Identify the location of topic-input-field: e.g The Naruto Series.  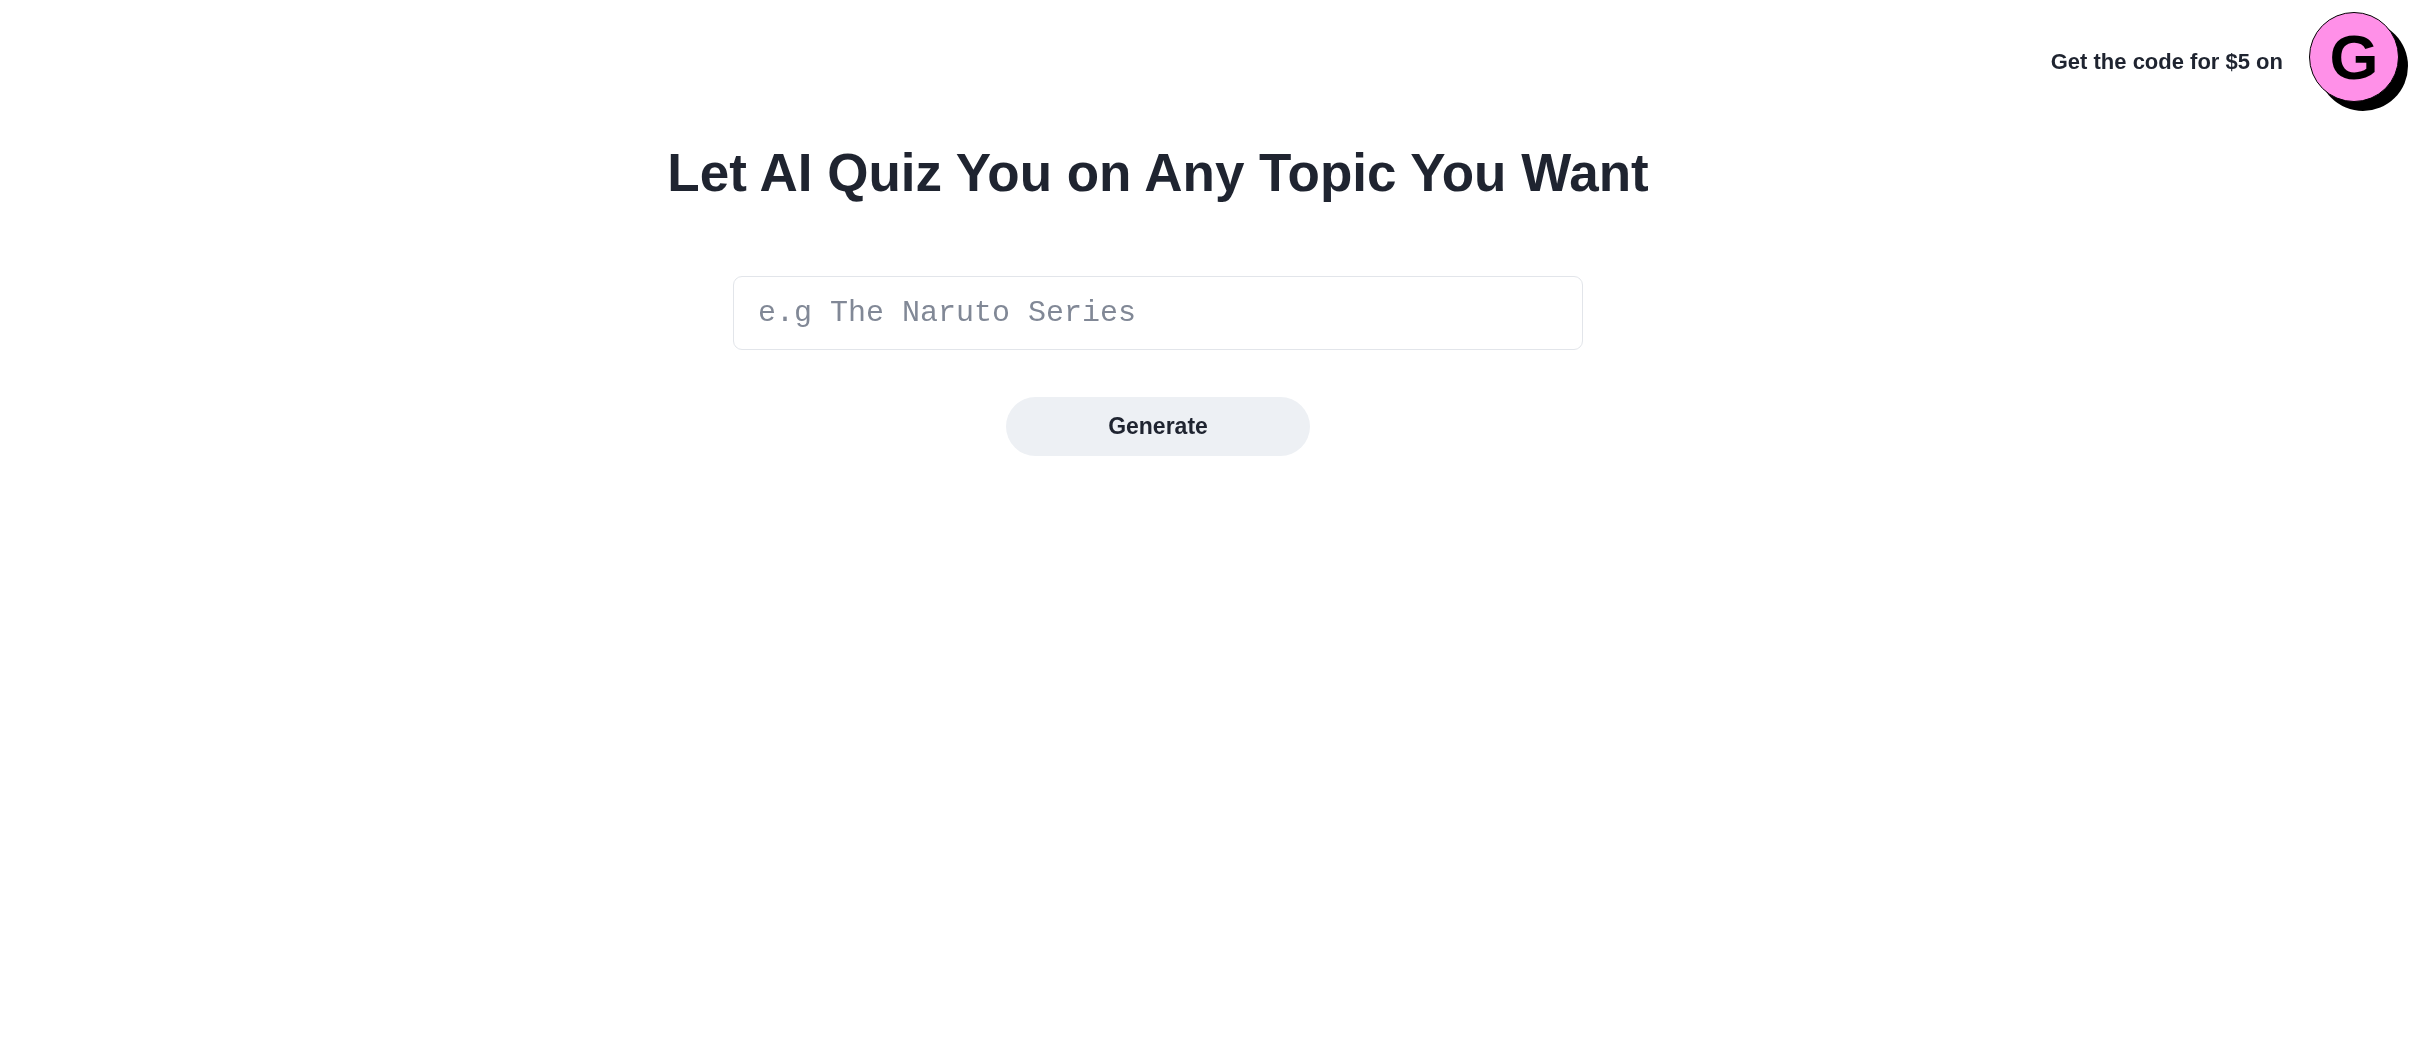
(1158, 313).